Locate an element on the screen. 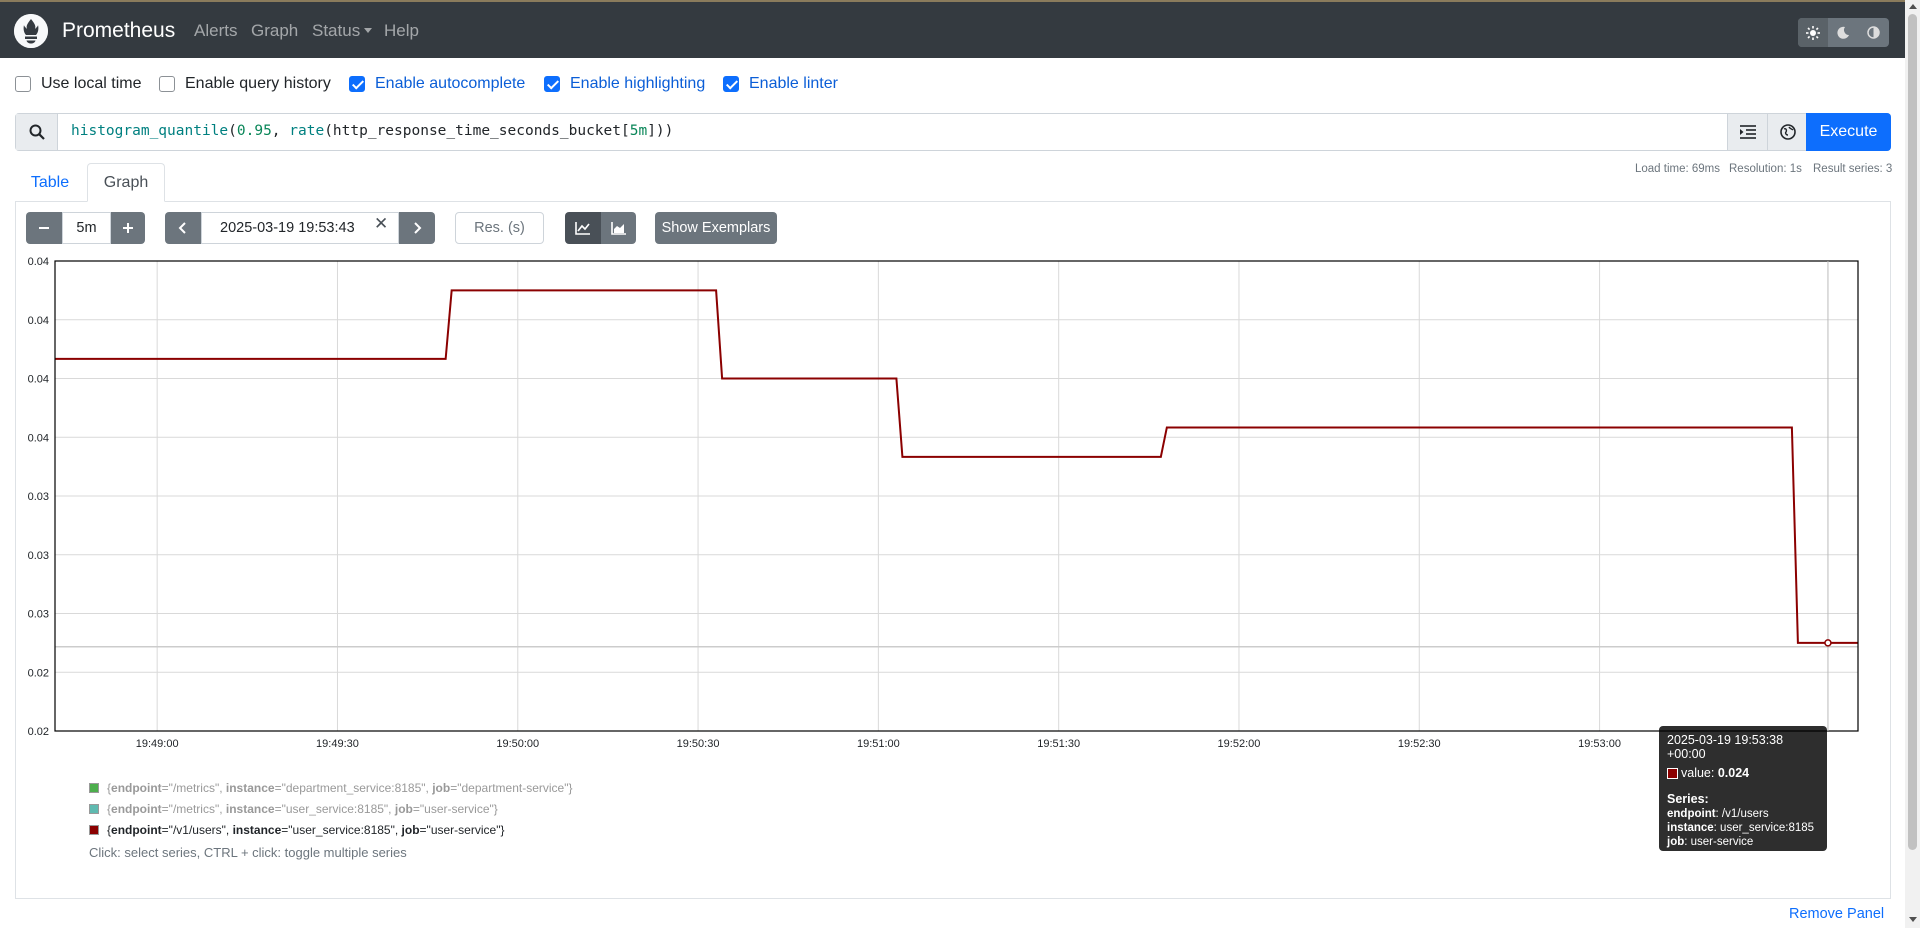 The image size is (1920, 928). tooltip-label-job: job: user-service is located at coordinates (1710, 842).